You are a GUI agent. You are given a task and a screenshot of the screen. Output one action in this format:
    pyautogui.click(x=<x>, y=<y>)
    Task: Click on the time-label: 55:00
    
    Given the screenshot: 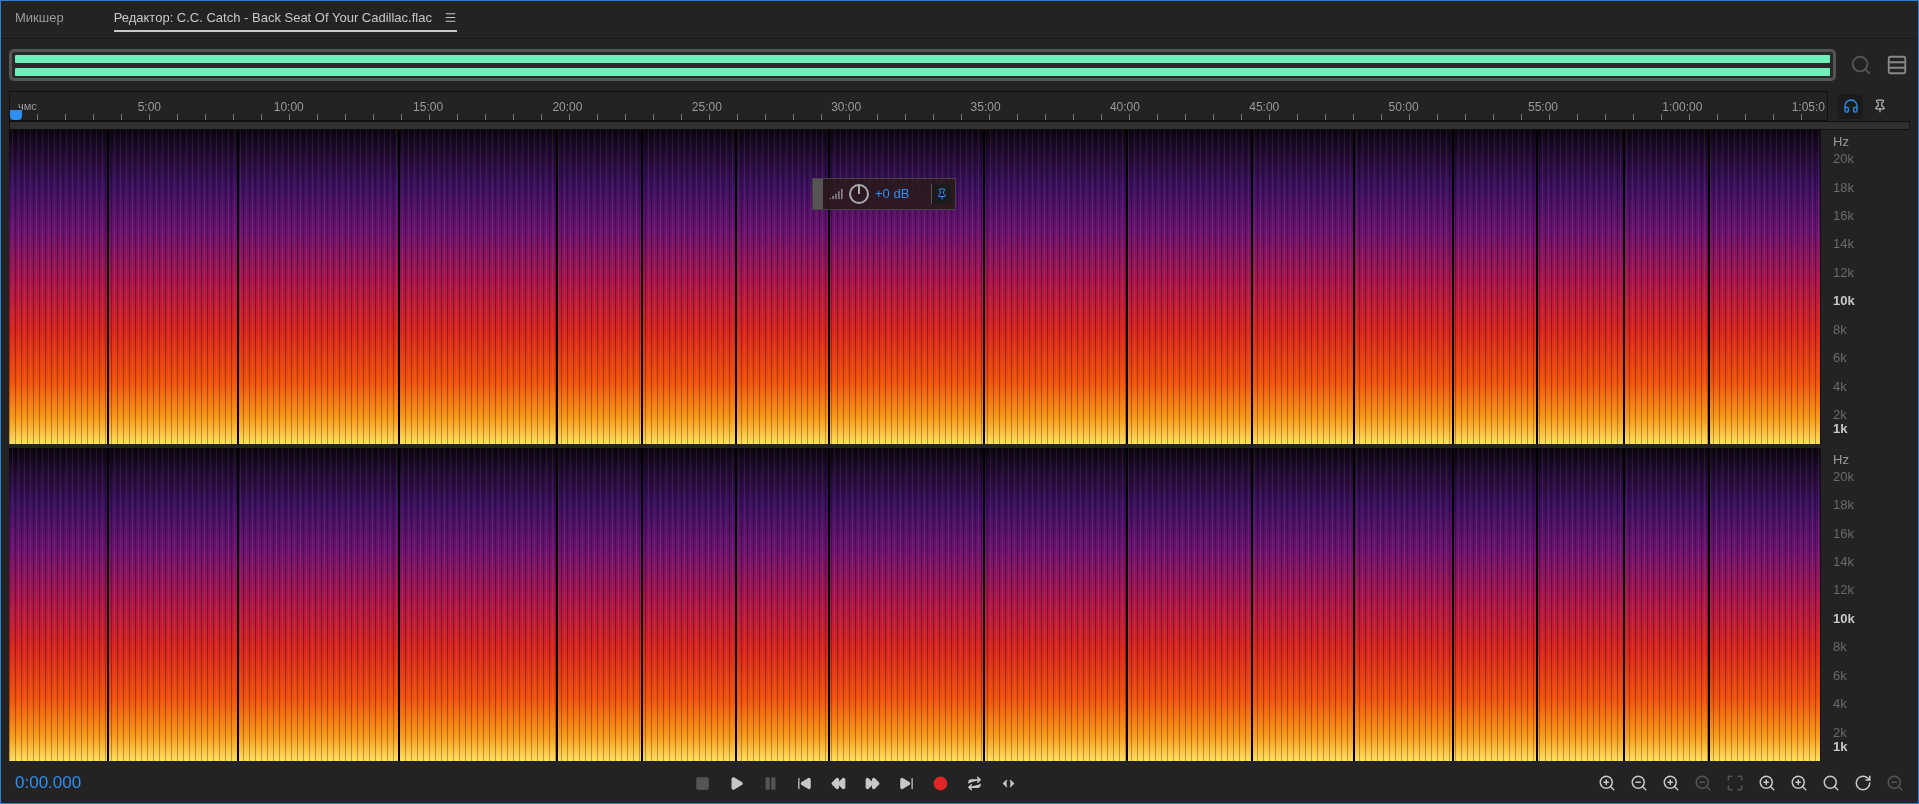 What is the action you would take?
    pyautogui.click(x=1543, y=107)
    